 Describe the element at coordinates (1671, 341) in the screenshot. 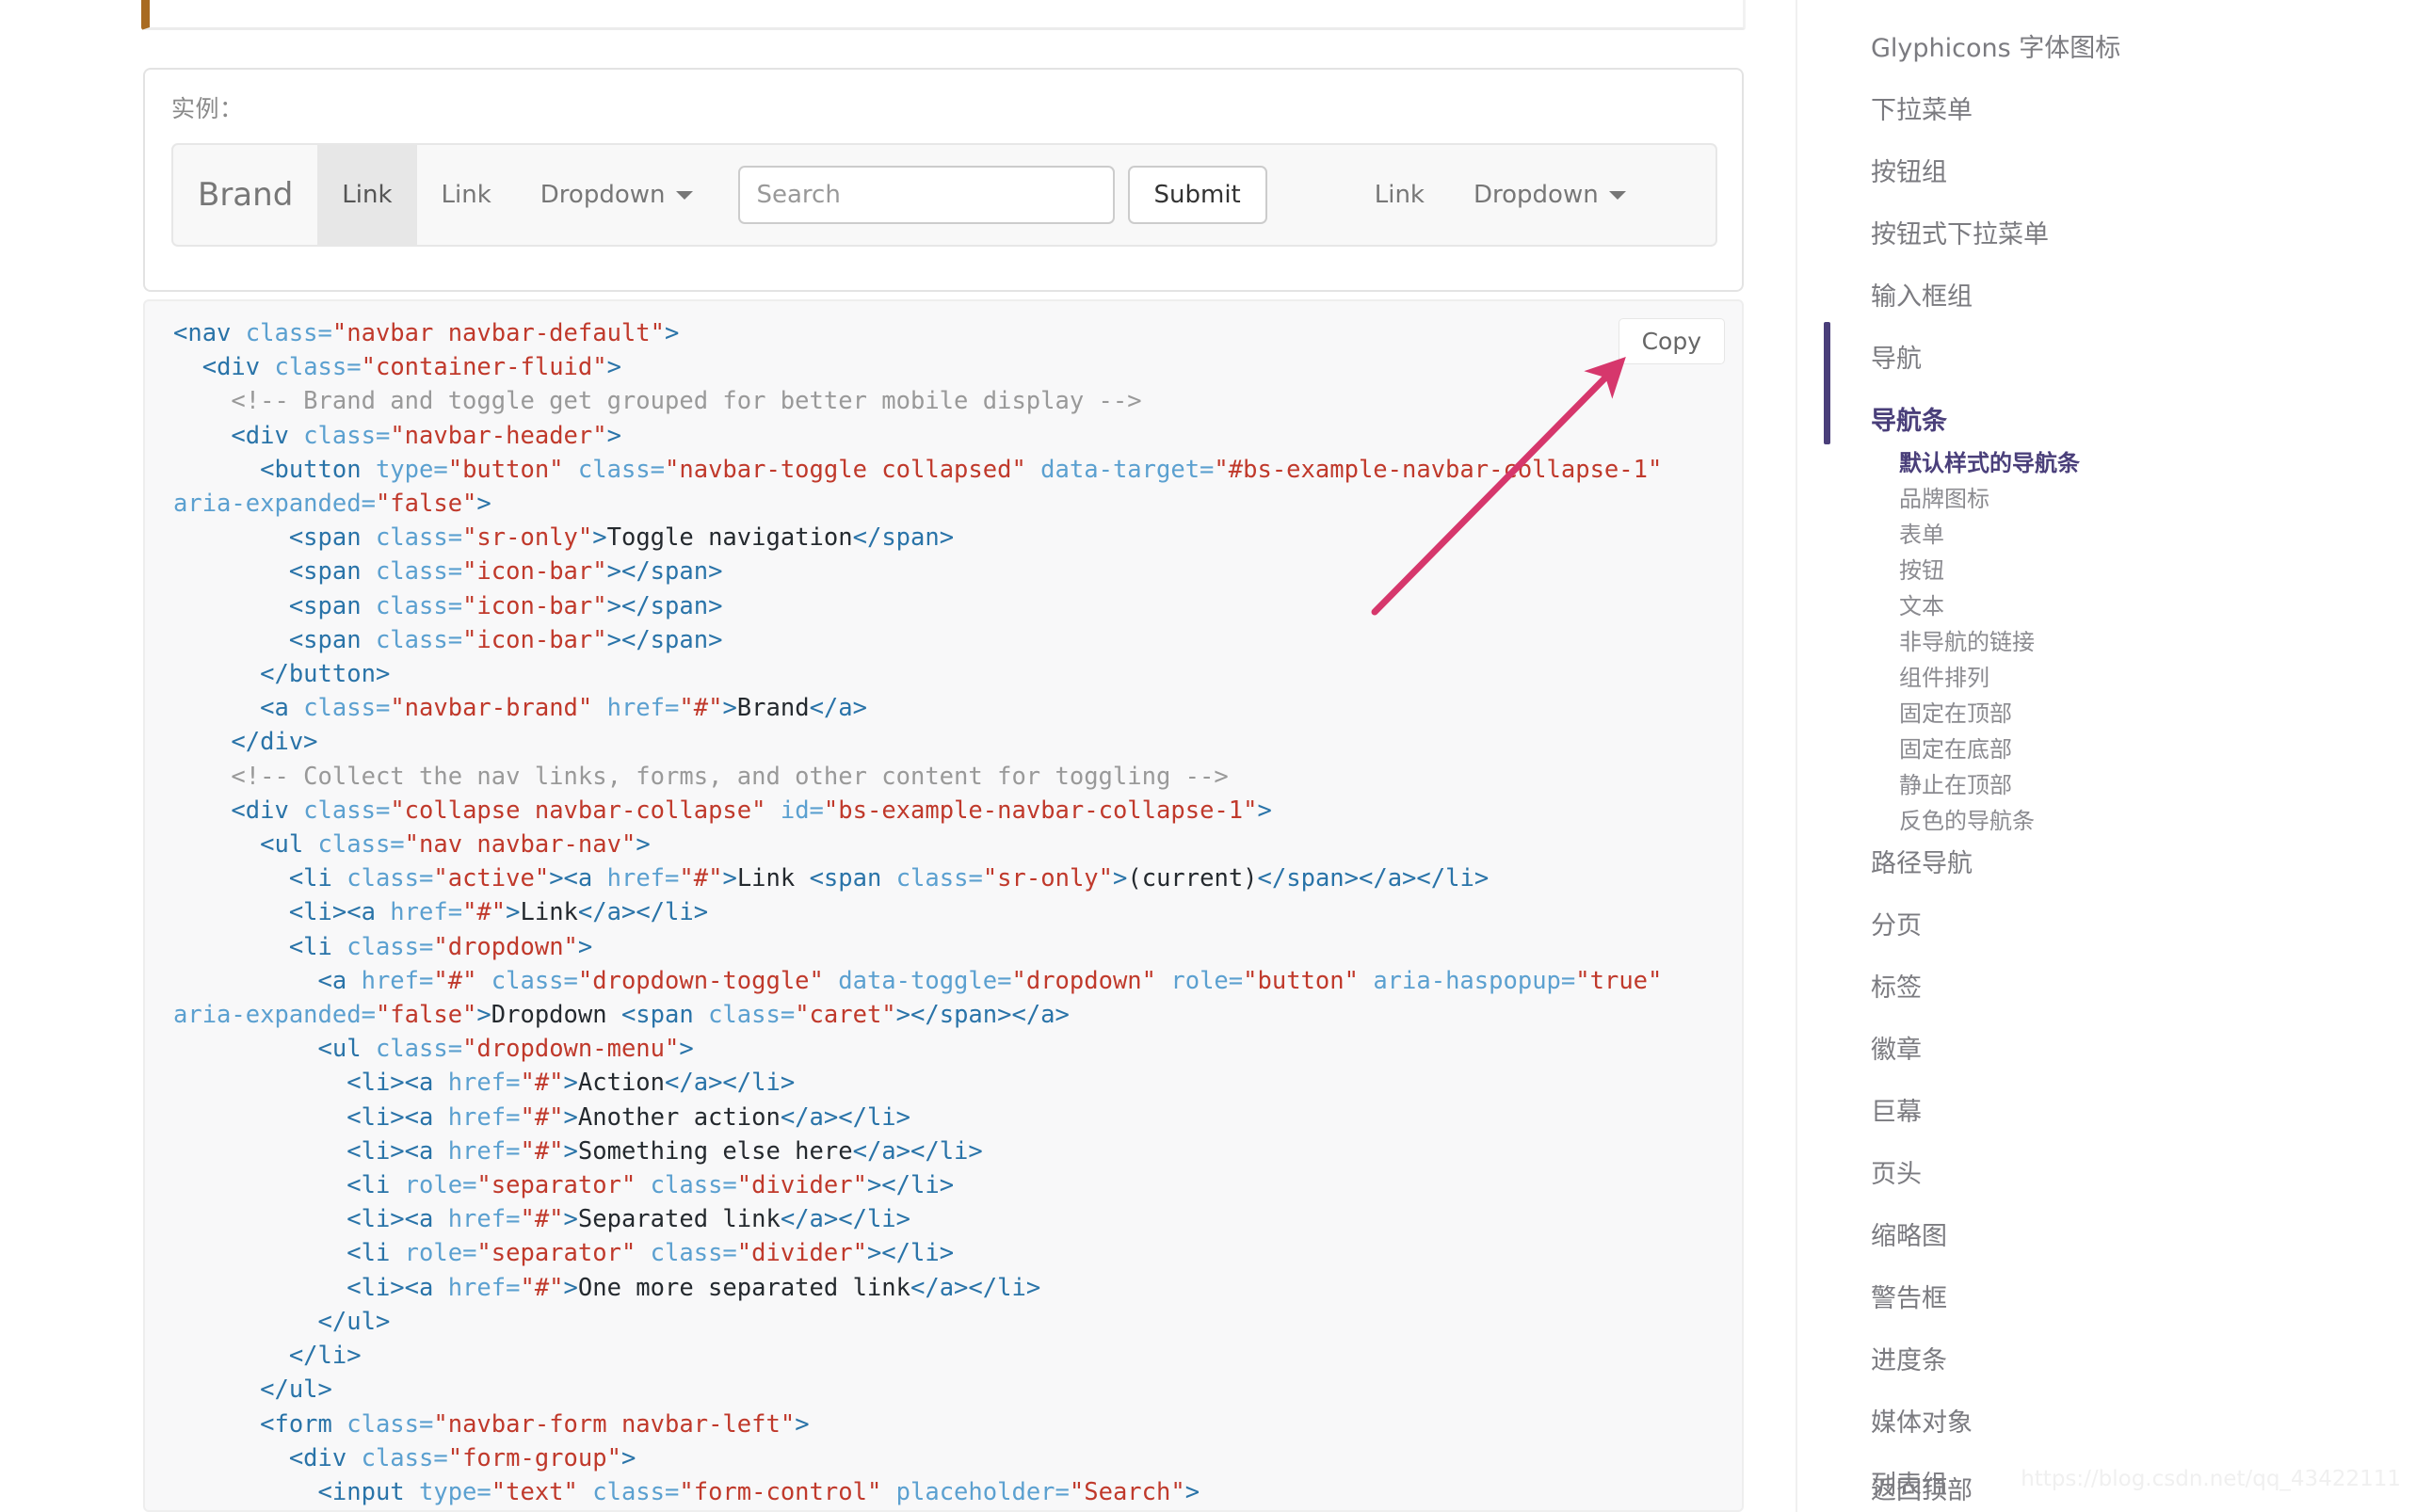

I see `copy-button: Copy` at that location.